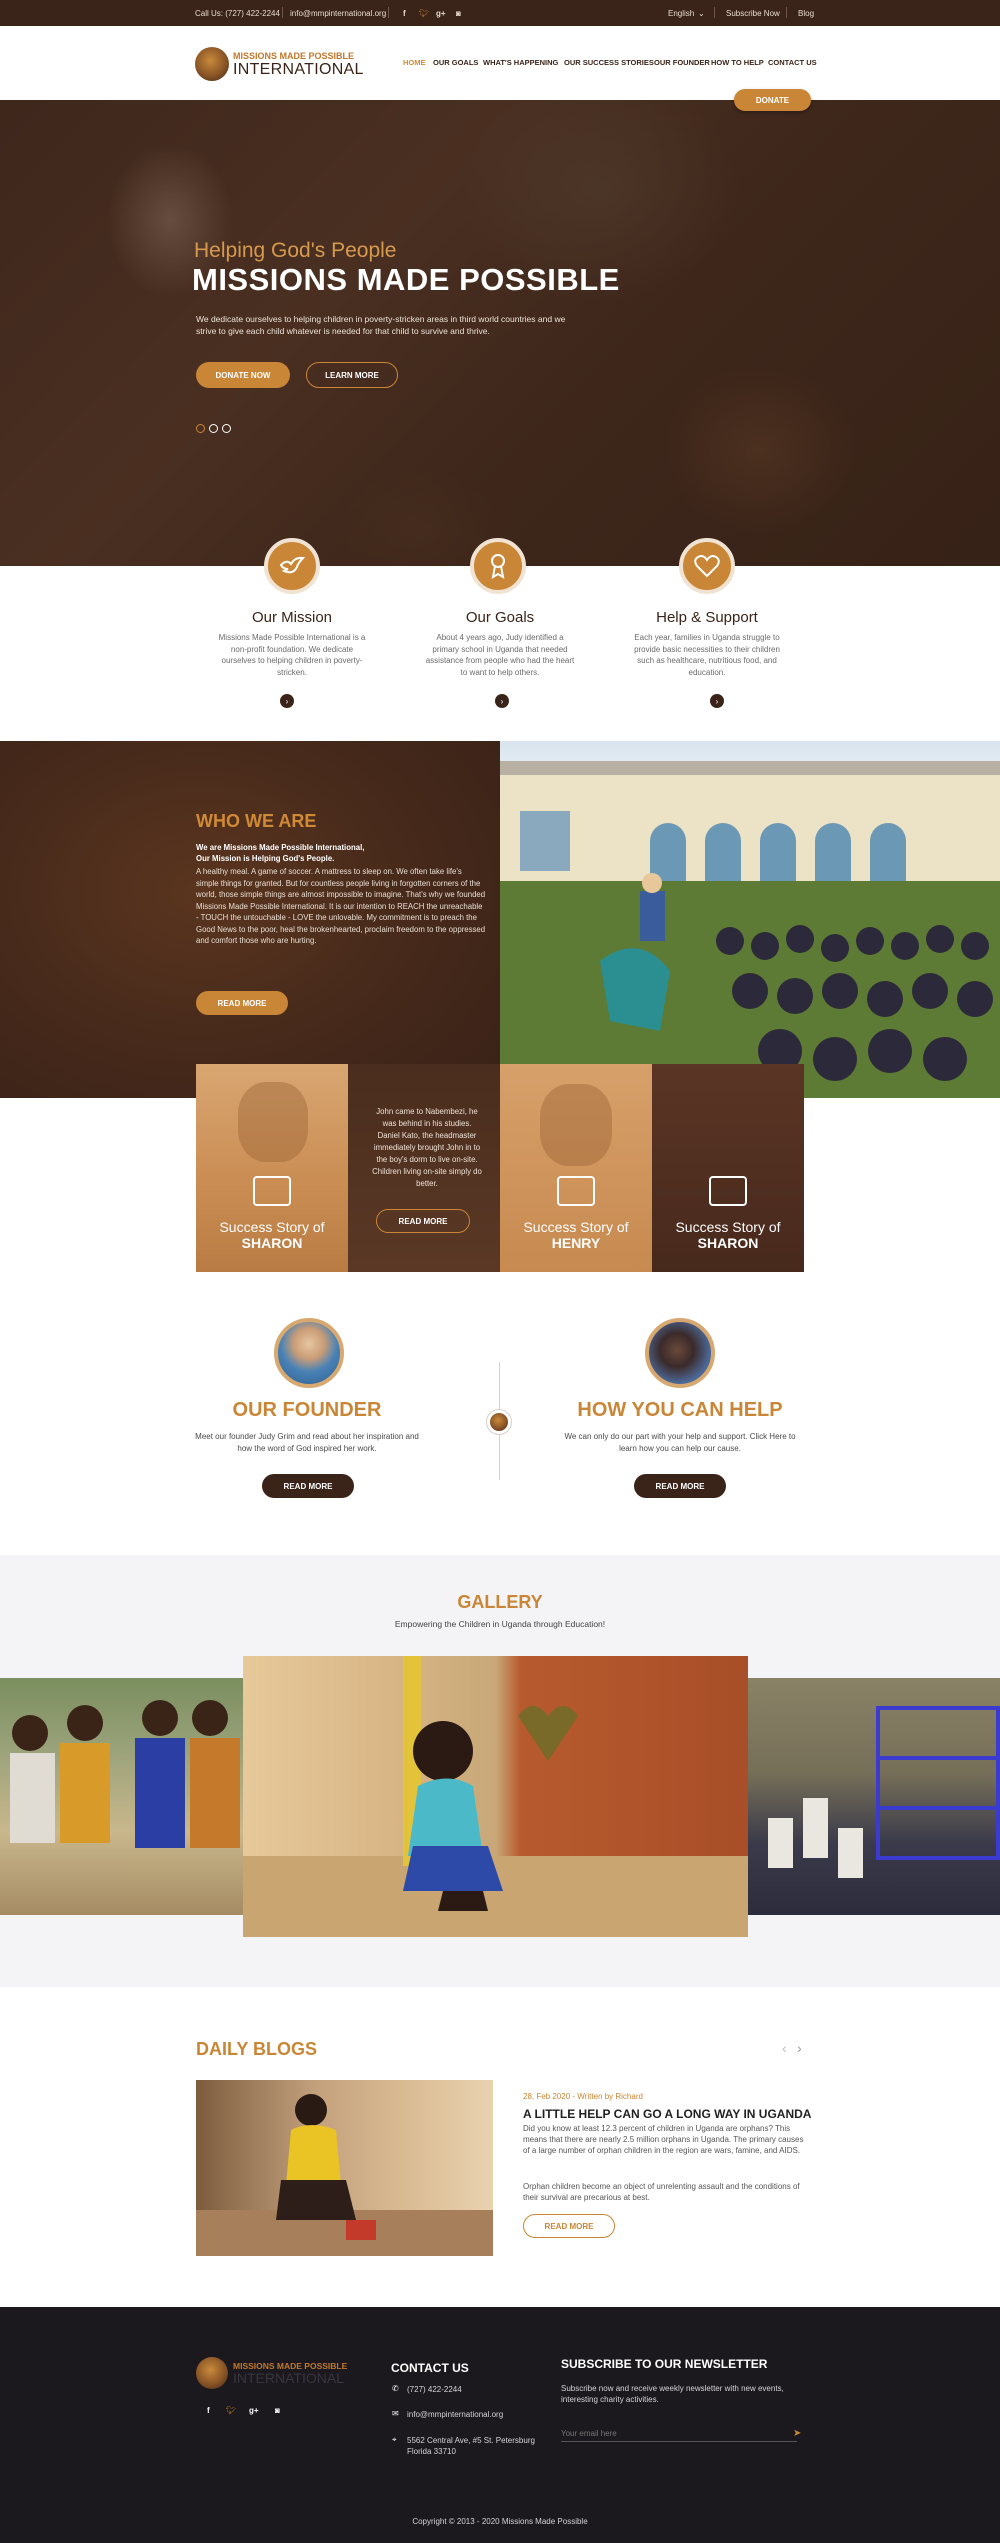  What do you see at coordinates (273, 1122) in the screenshot?
I see `child-photo` at bounding box center [273, 1122].